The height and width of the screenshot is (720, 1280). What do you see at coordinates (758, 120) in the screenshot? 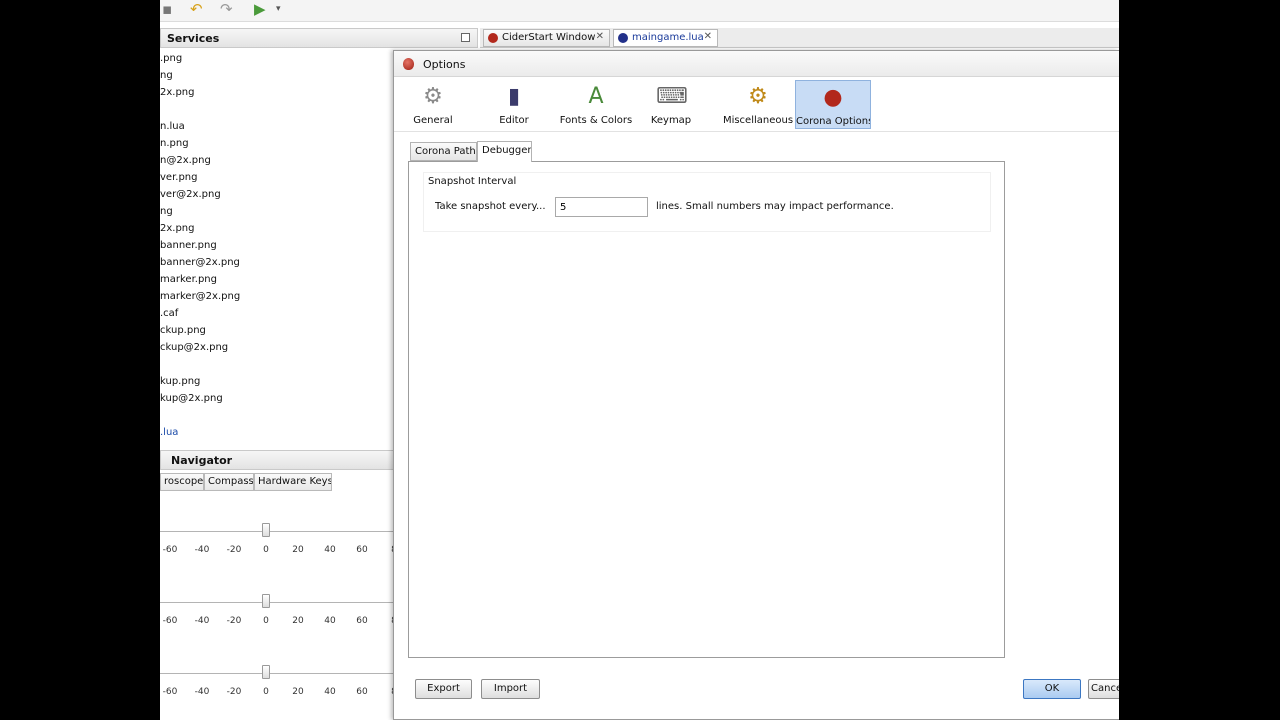
I see `category-label: Miscellaneous` at bounding box center [758, 120].